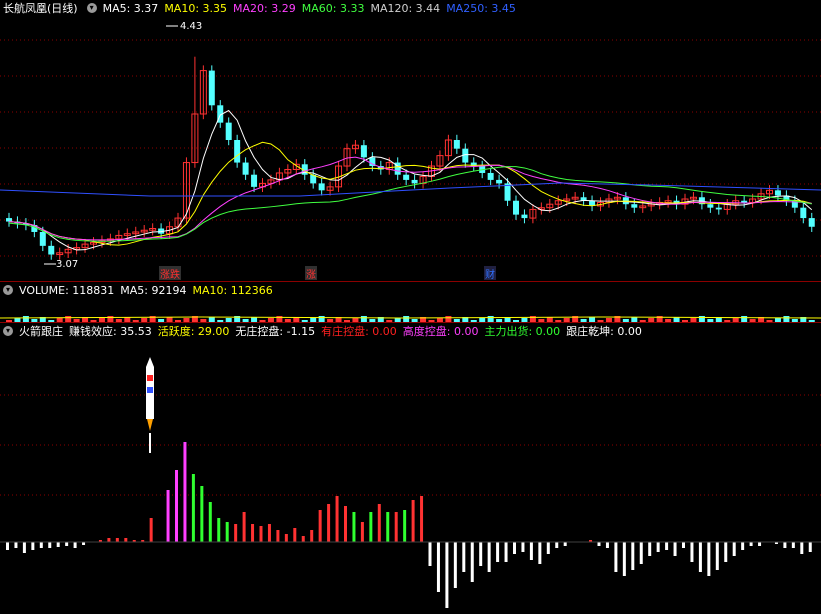  What do you see at coordinates (490, 273) in the screenshot?
I see `event-tag-3: 财` at bounding box center [490, 273].